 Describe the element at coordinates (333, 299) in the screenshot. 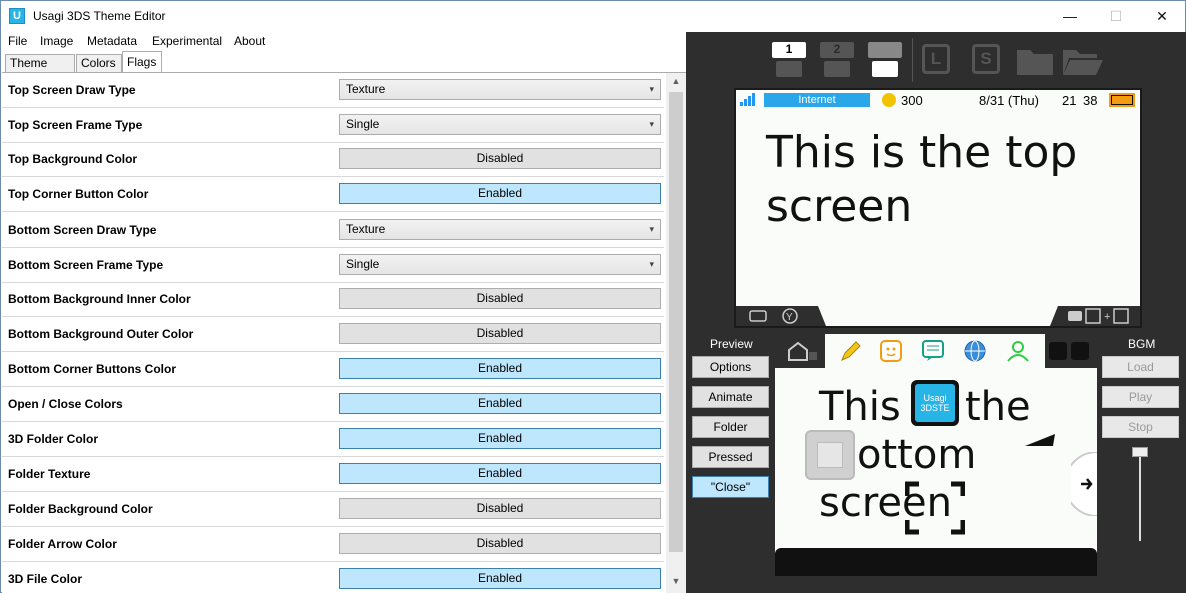

I see `flag-row: Bottom Background Inner Color Disabled` at that location.